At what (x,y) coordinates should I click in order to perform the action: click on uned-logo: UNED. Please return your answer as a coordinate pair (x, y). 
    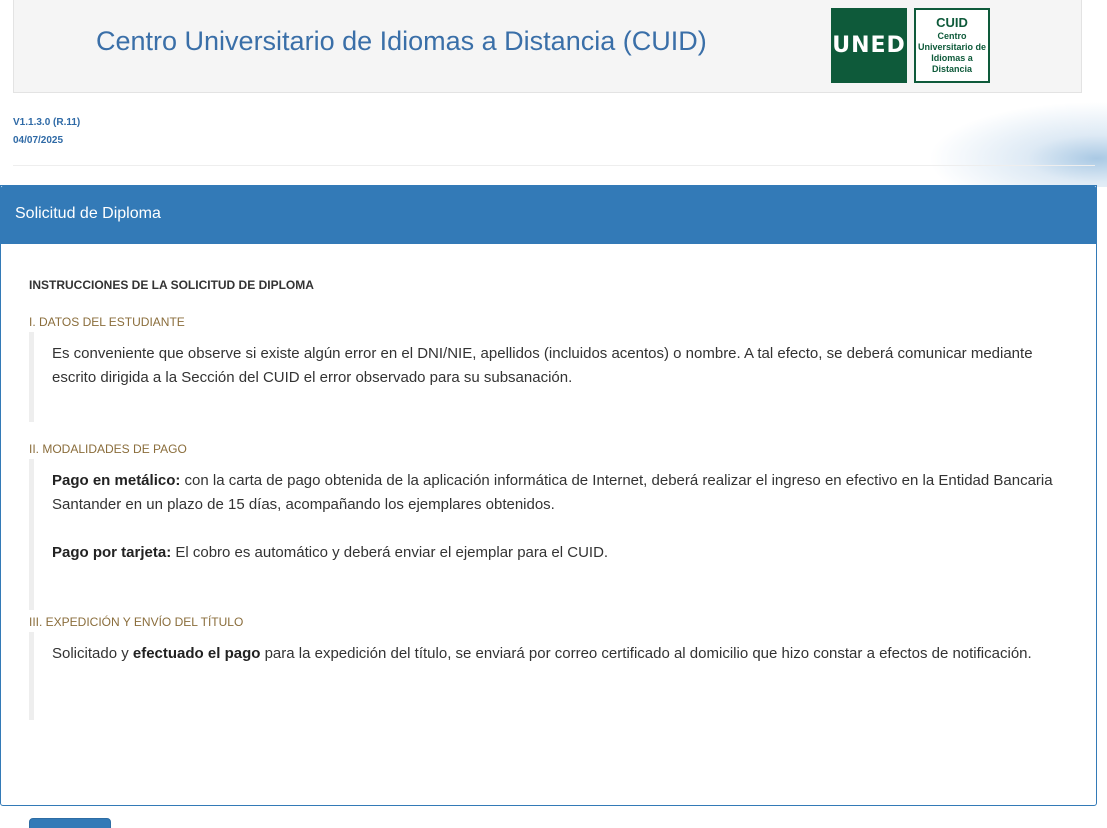
    Looking at the image, I should click on (869, 45).